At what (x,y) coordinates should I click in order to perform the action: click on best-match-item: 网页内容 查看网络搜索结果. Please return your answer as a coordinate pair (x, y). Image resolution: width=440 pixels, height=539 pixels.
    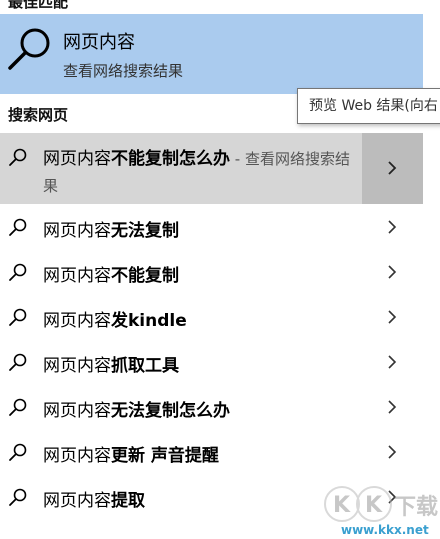
    Looking at the image, I should click on (211, 54).